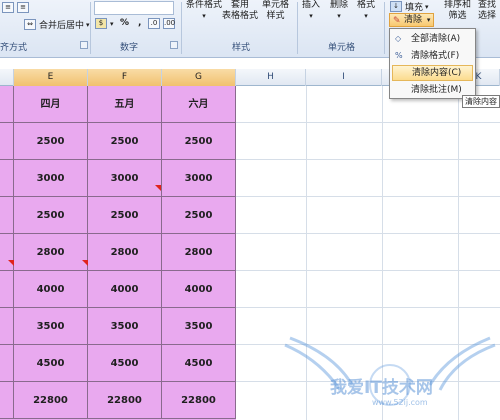  Describe the element at coordinates (366, 11) in the screenshot. I see `format-button: 格式 ▾` at that location.